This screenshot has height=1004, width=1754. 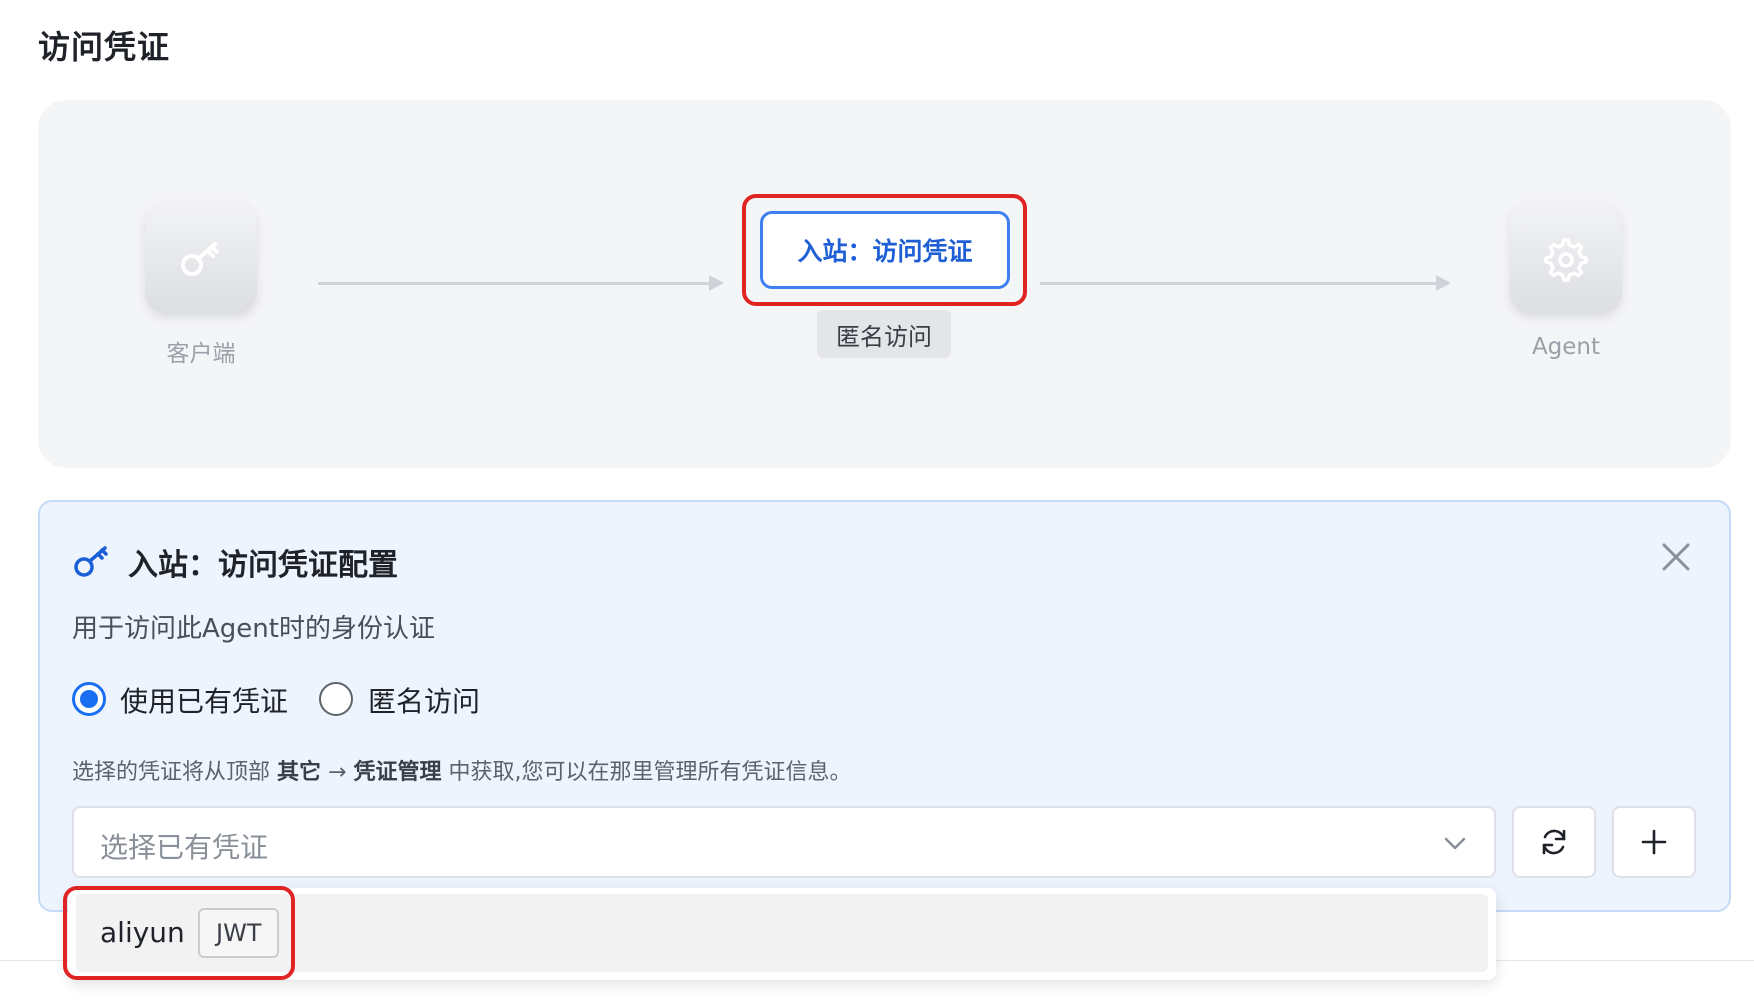 I want to click on plus-icon, so click(x=1654, y=842).